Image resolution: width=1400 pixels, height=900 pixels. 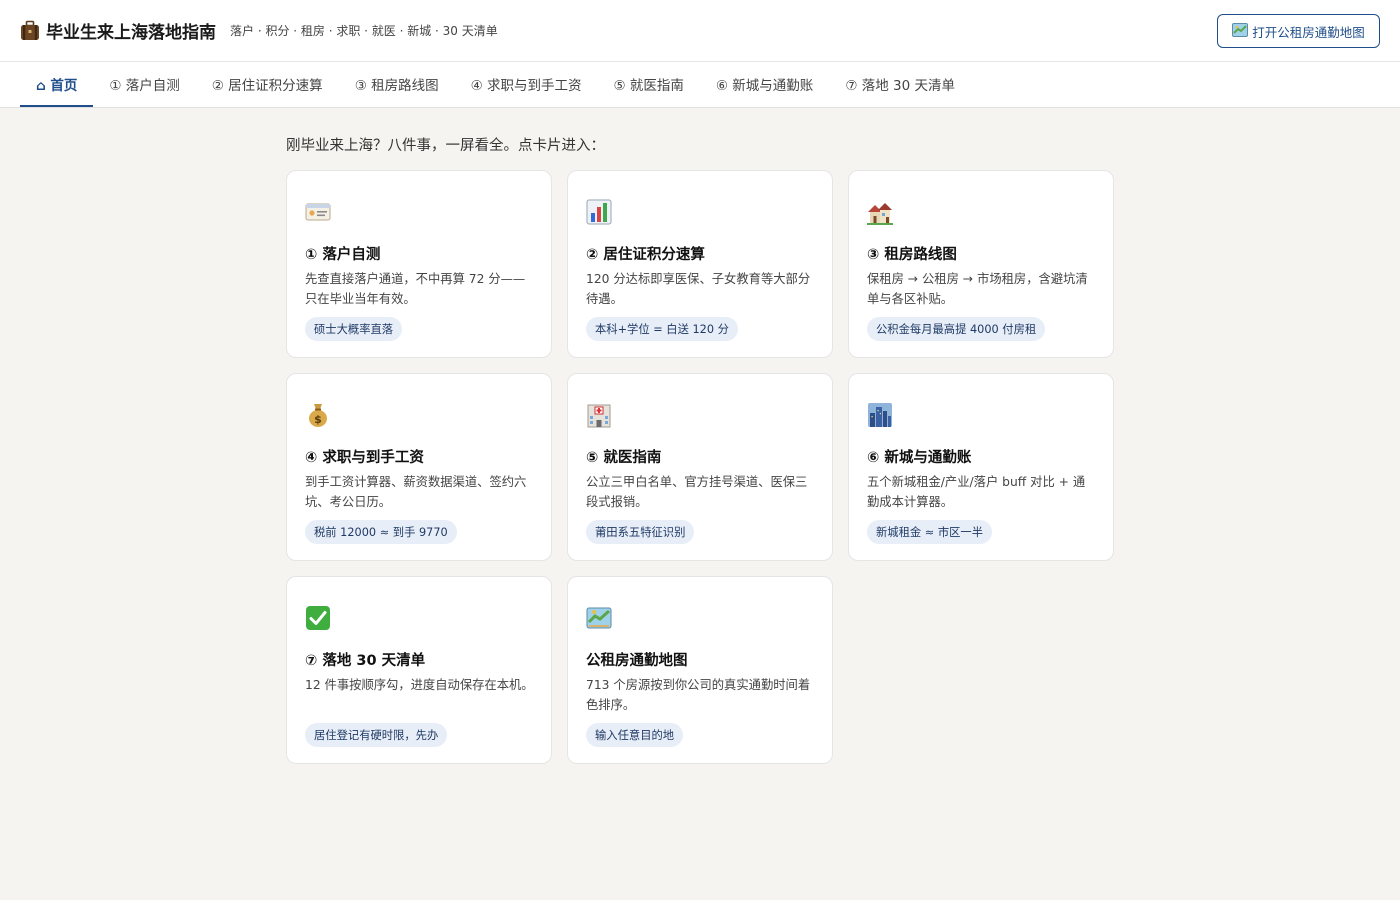 I want to click on card-commute-map: 公租房通勤地图 713 个房源按到你公司的真实通勤时间着色排序。 输入任意目的地, so click(x=700, y=670).